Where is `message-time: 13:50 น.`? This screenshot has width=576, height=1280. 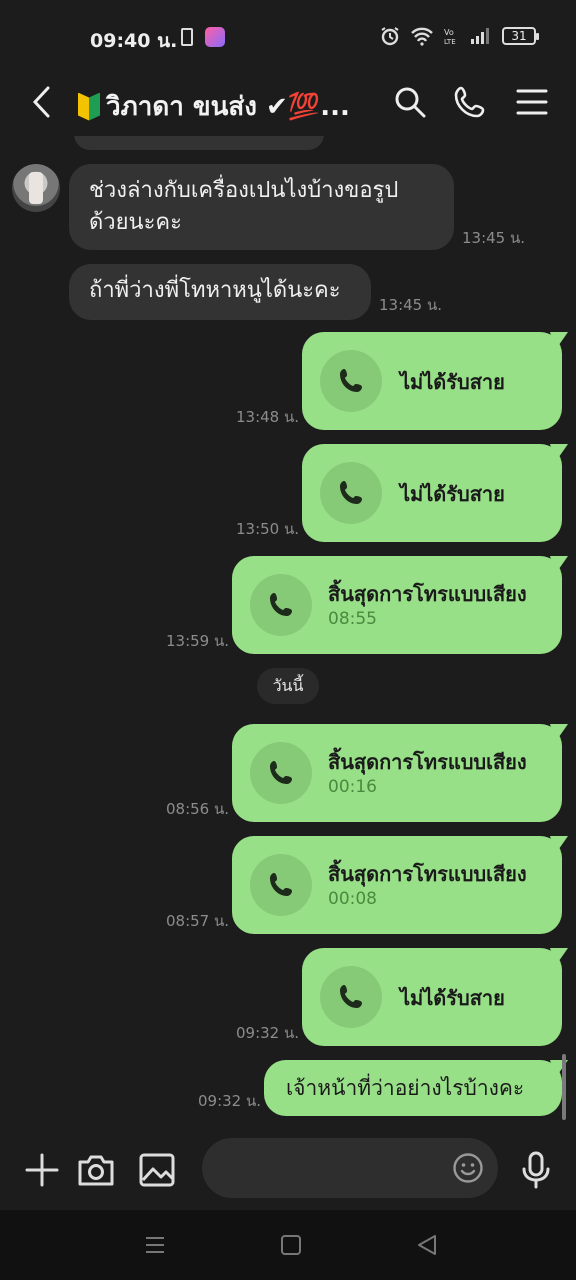 message-time: 13:50 น. is located at coordinates (268, 529).